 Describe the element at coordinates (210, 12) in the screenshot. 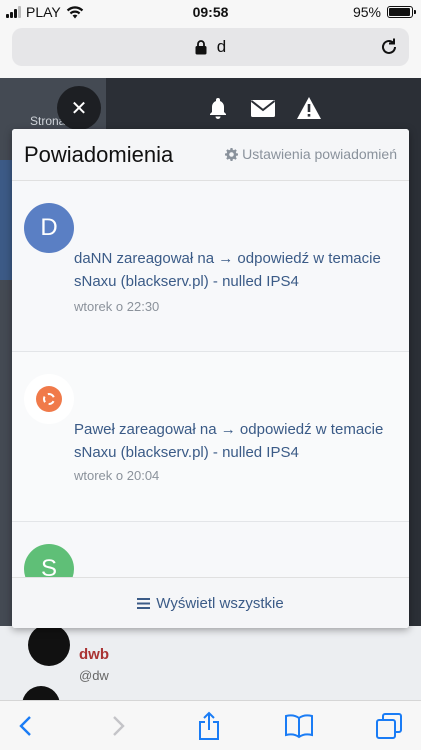

I see `status-bar: PLAY 09:58 95%` at that location.